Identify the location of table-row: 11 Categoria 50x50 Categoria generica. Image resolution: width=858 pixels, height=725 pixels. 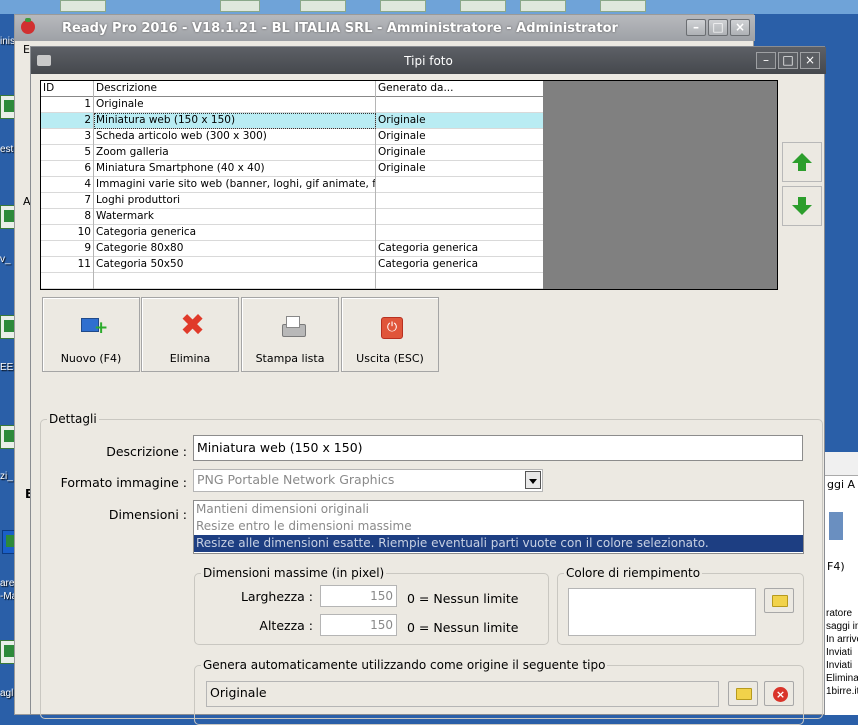
(292, 265).